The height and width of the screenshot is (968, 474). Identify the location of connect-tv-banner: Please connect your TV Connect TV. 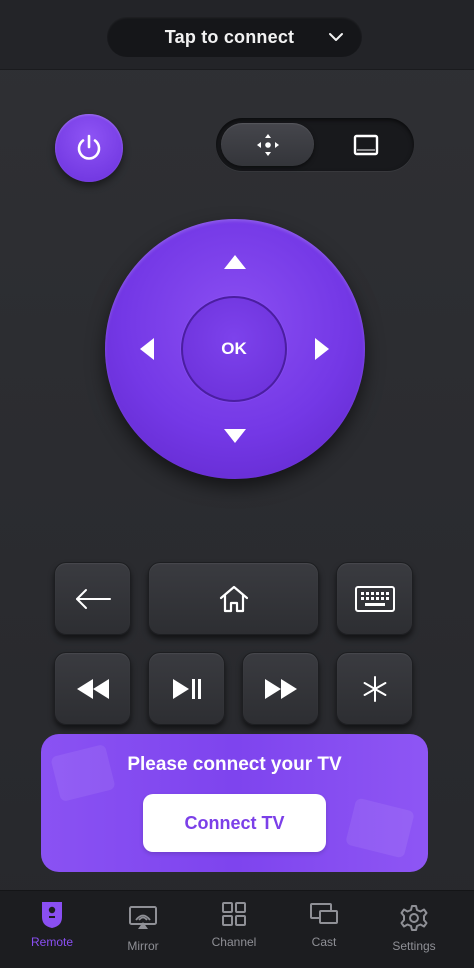
(234, 803).